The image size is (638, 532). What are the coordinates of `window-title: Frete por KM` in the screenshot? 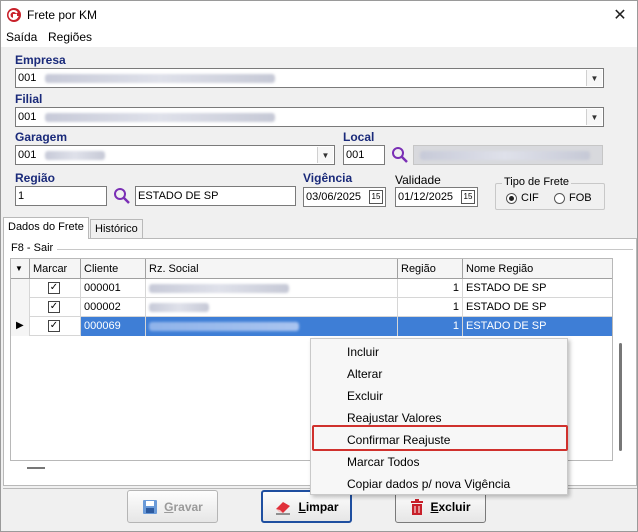 It's located at (62, 15).